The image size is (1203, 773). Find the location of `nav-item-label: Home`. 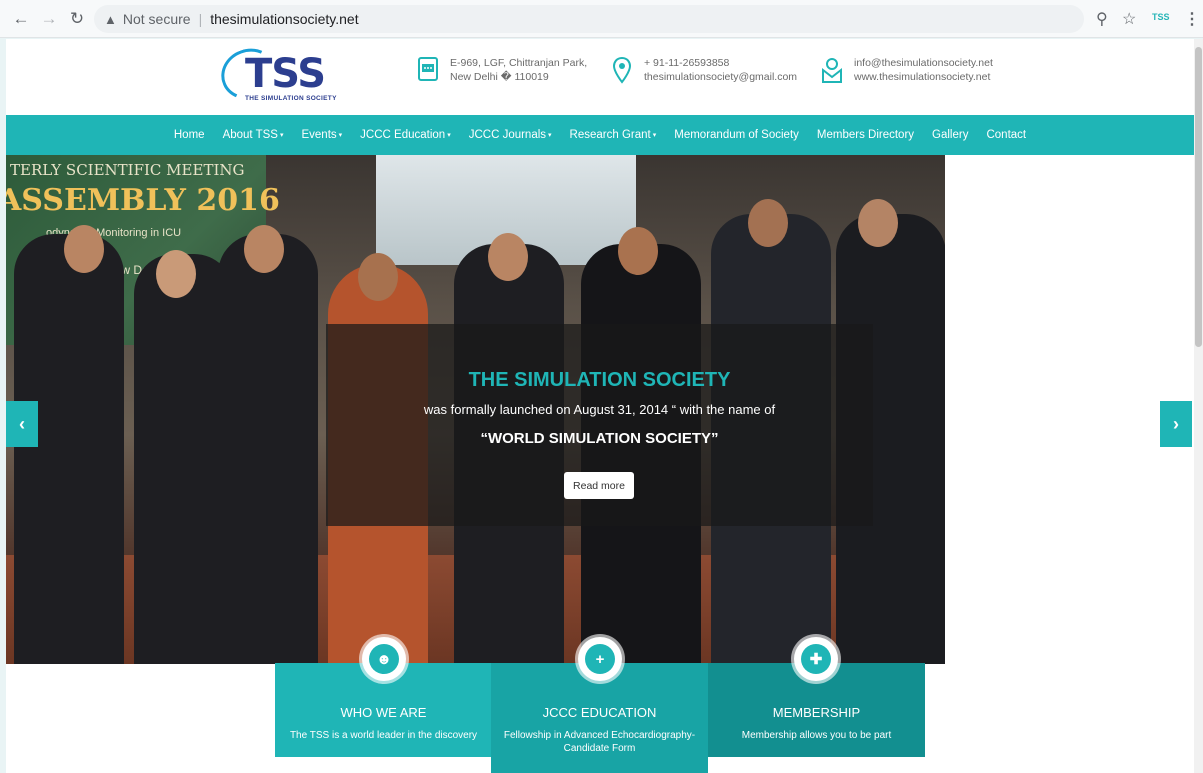

nav-item-label: Home is located at coordinates (189, 135).